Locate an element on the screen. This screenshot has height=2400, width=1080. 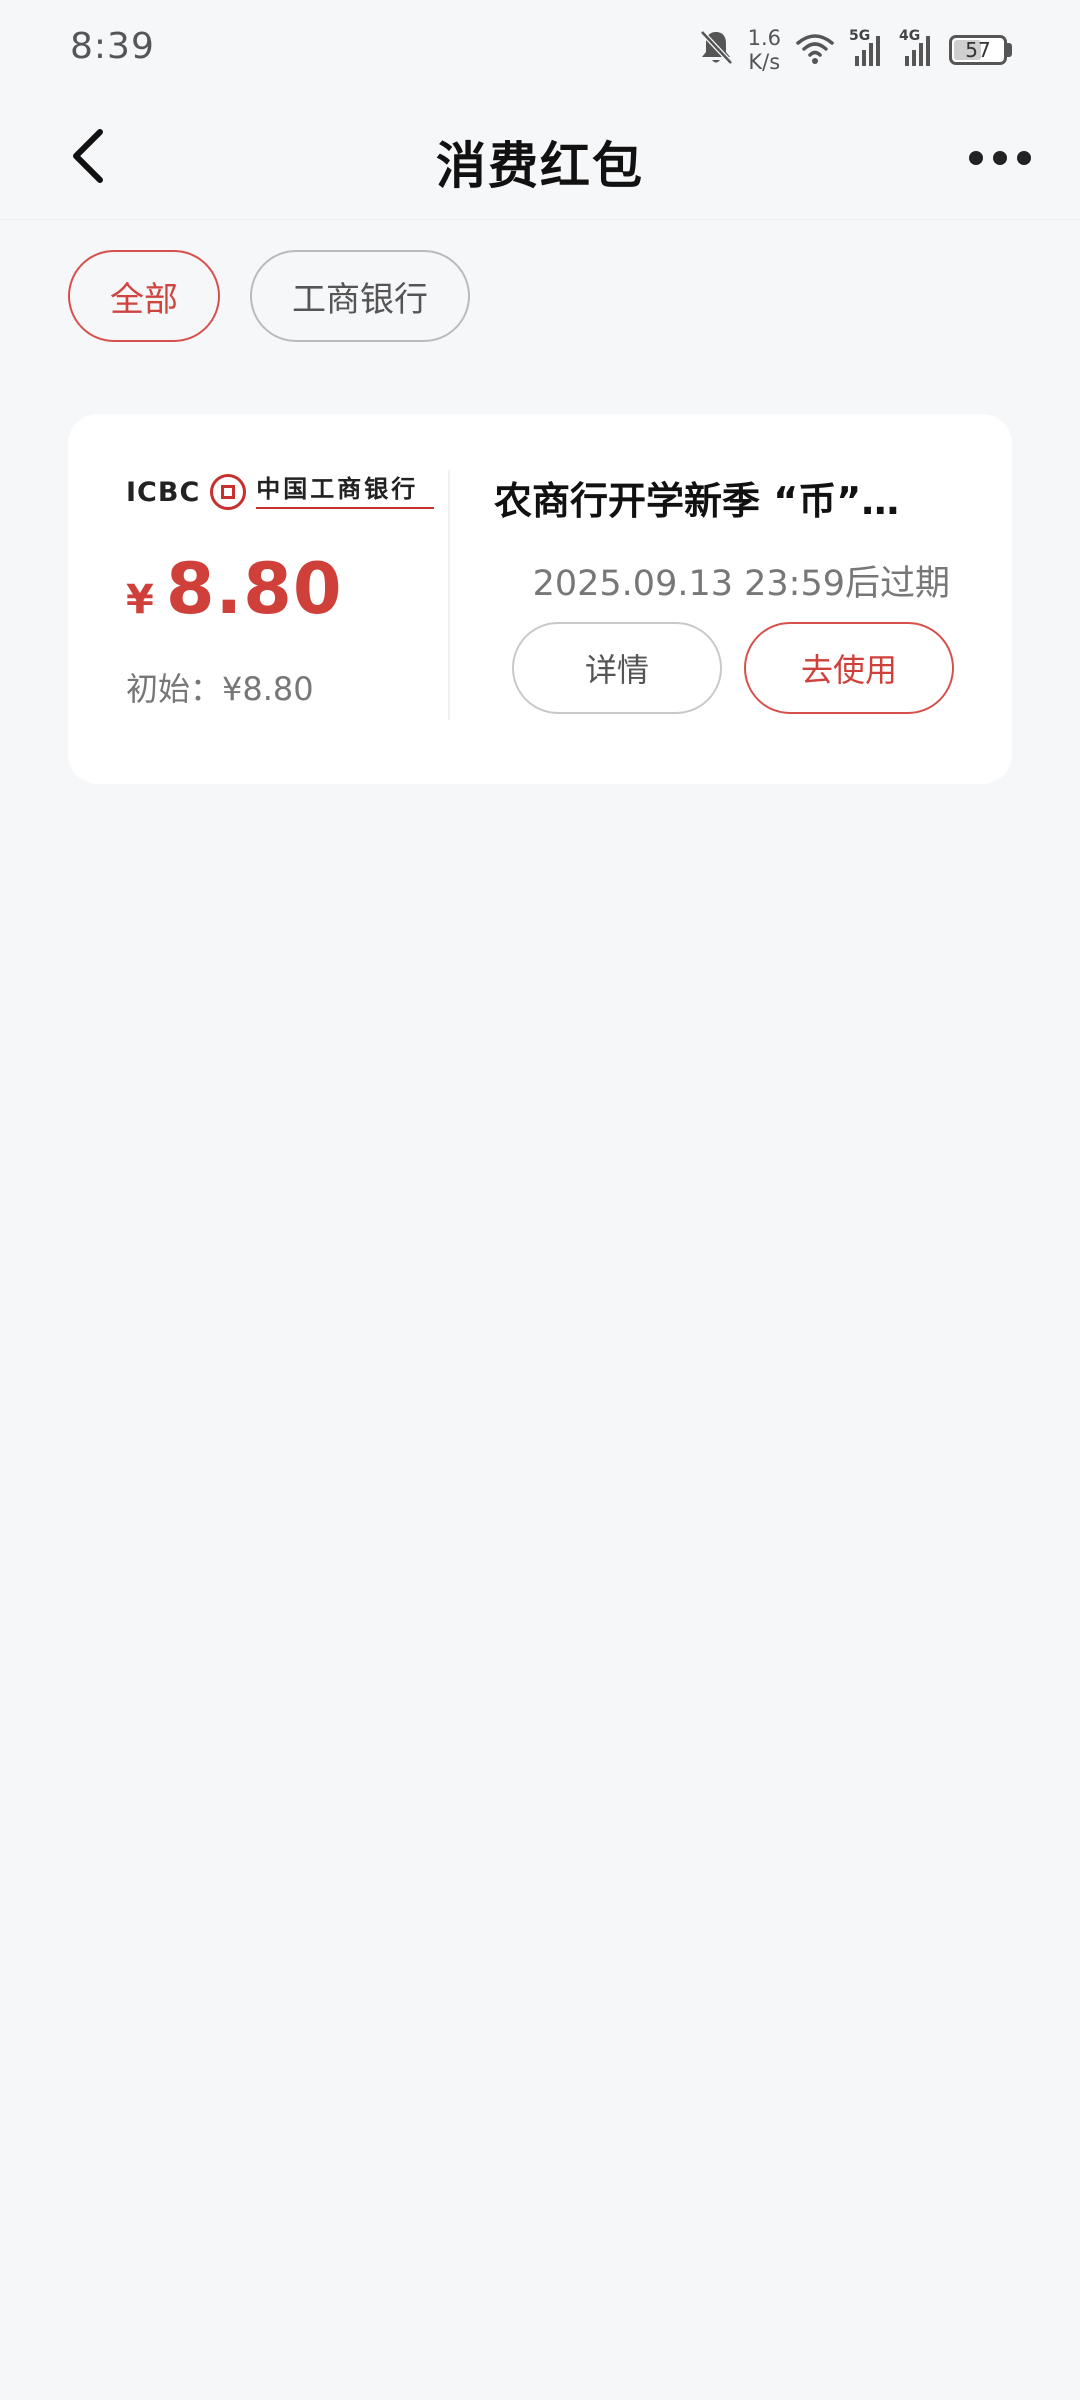
bank-logo: ICBC 中国工商银行 is located at coordinates (286, 492).